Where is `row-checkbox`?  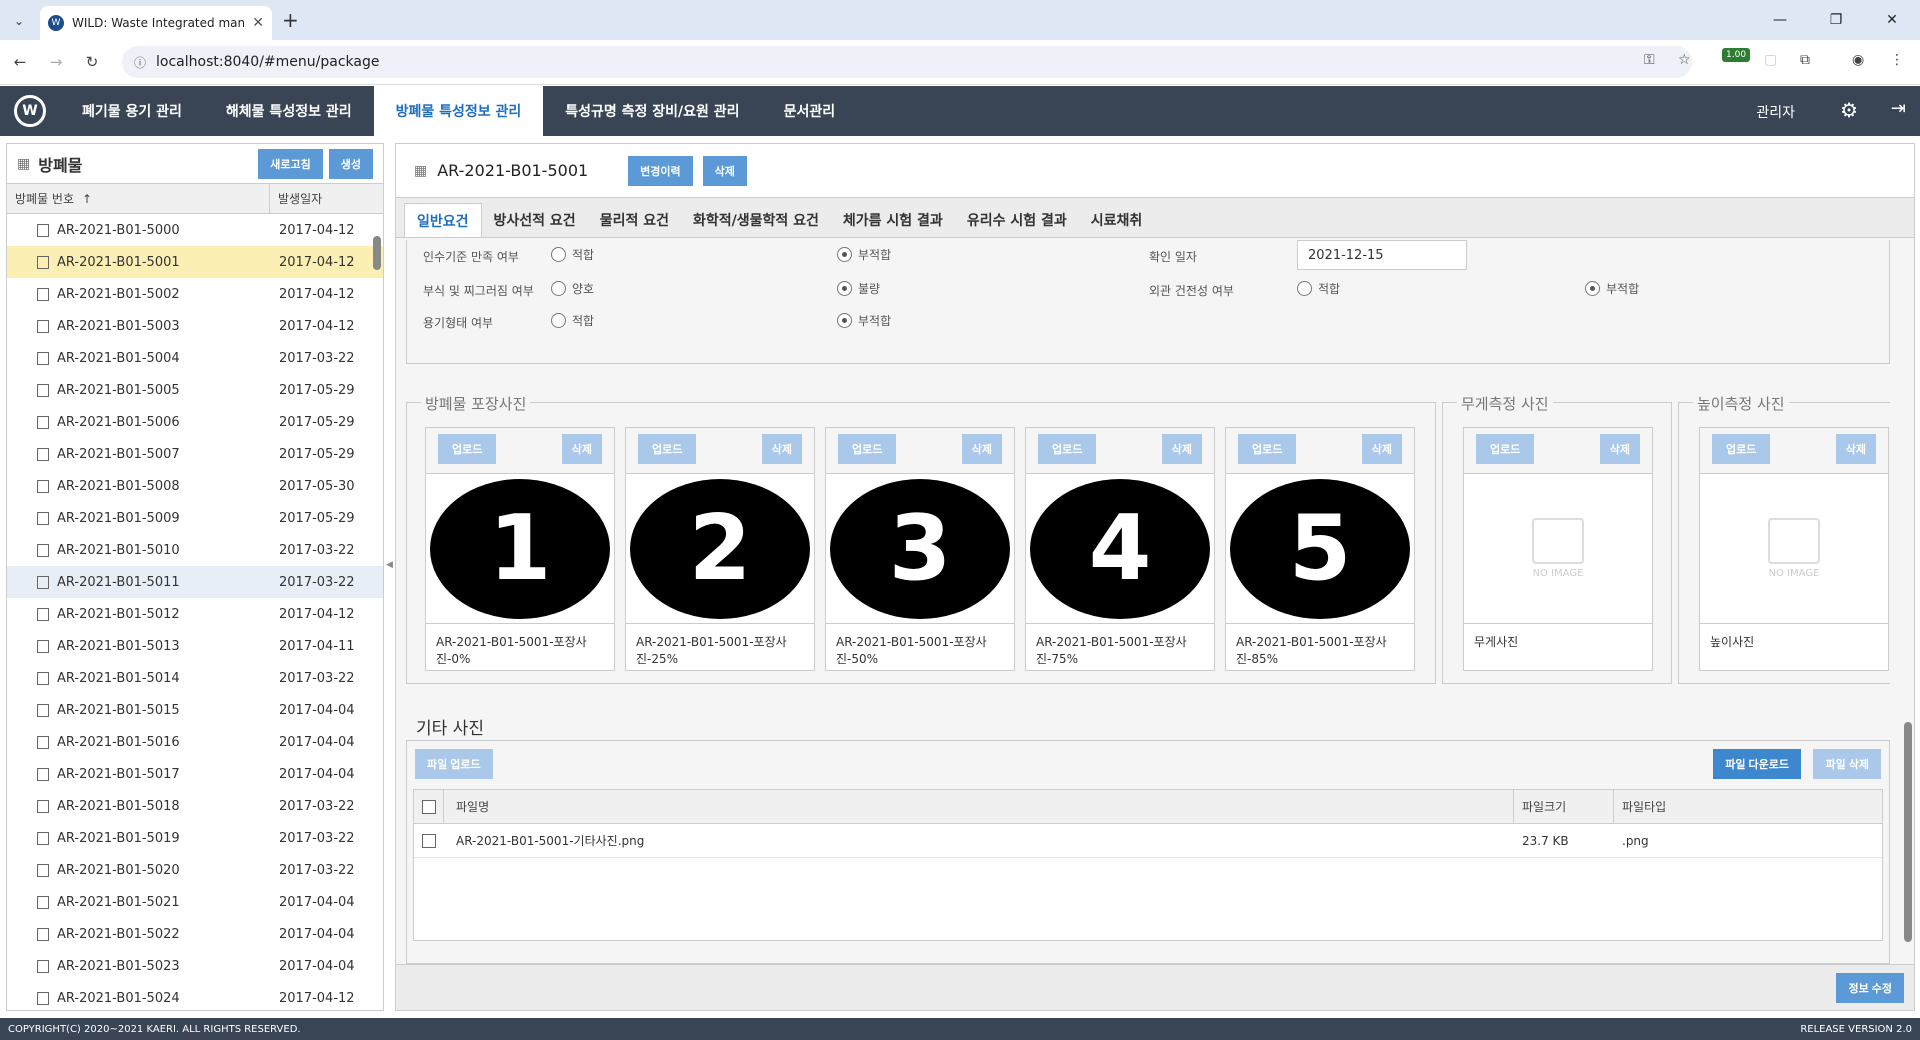
row-checkbox is located at coordinates (429, 840).